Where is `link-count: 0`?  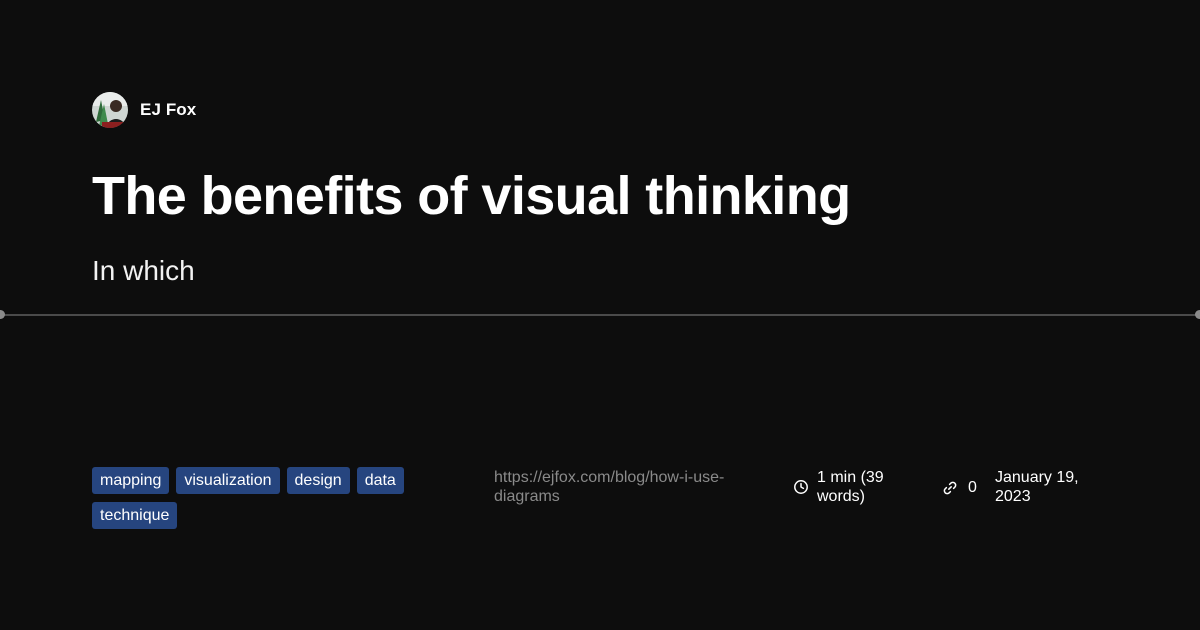
link-count: 0 is located at coordinates (959, 487).